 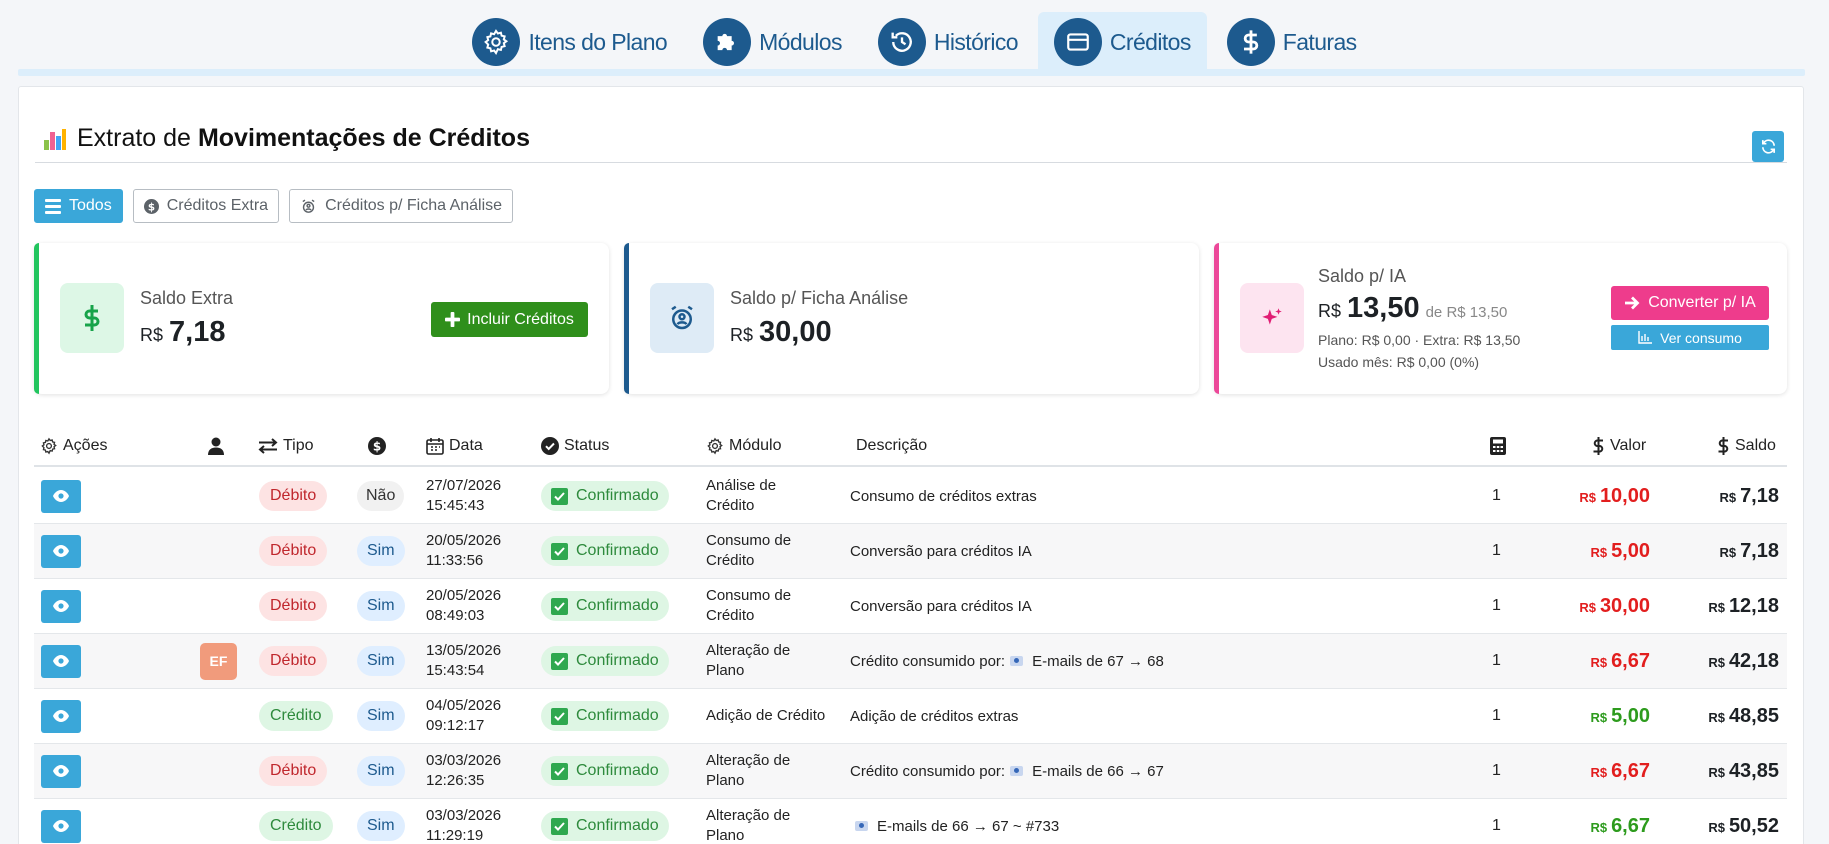 I want to click on saldo-ficha-card: Saldo p/ Ficha Análise R$ 30,00, so click(x=911, y=318).